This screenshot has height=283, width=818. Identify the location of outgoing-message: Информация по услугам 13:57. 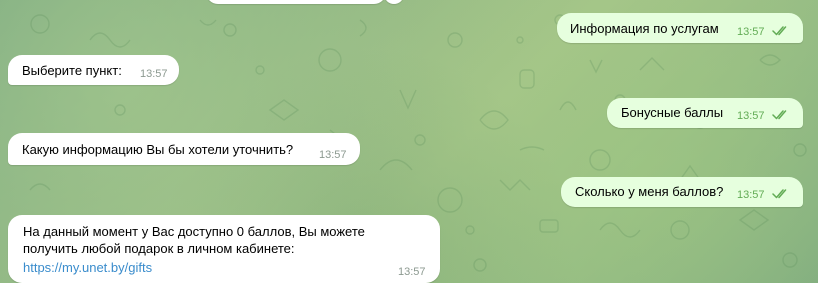
(680, 28).